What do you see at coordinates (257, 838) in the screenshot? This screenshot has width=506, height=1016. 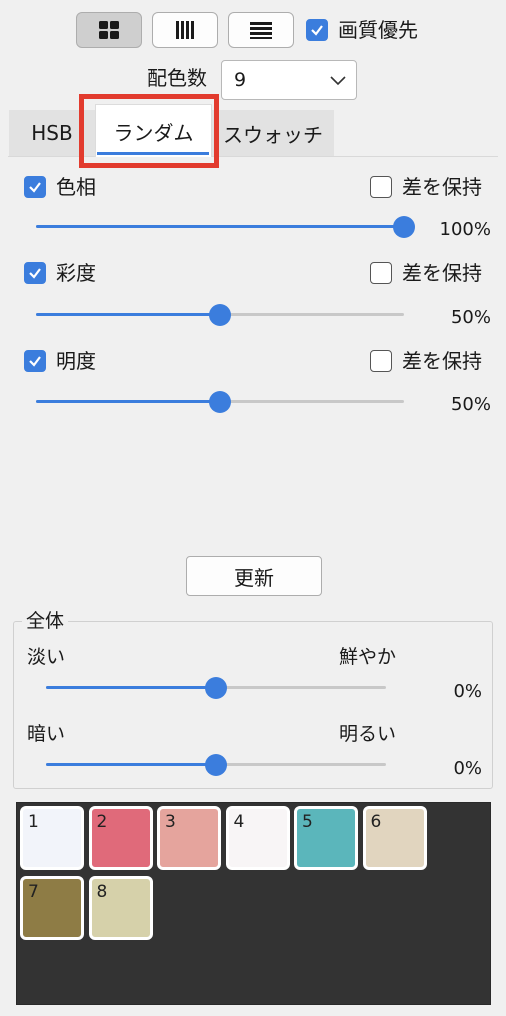 I see `color-swatch: 4` at bounding box center [257, 838].